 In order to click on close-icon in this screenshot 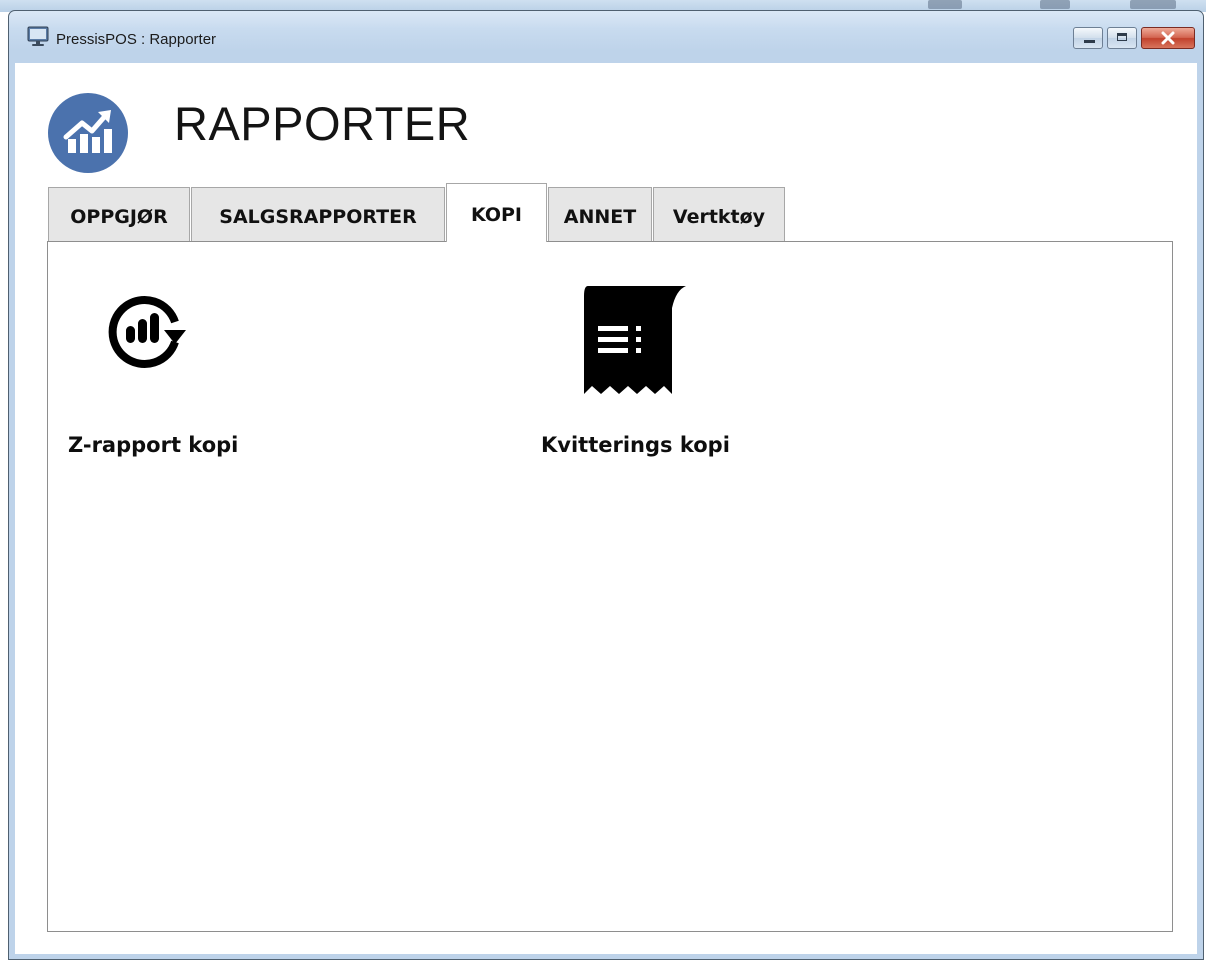, I will do `click(1168, 38)`.